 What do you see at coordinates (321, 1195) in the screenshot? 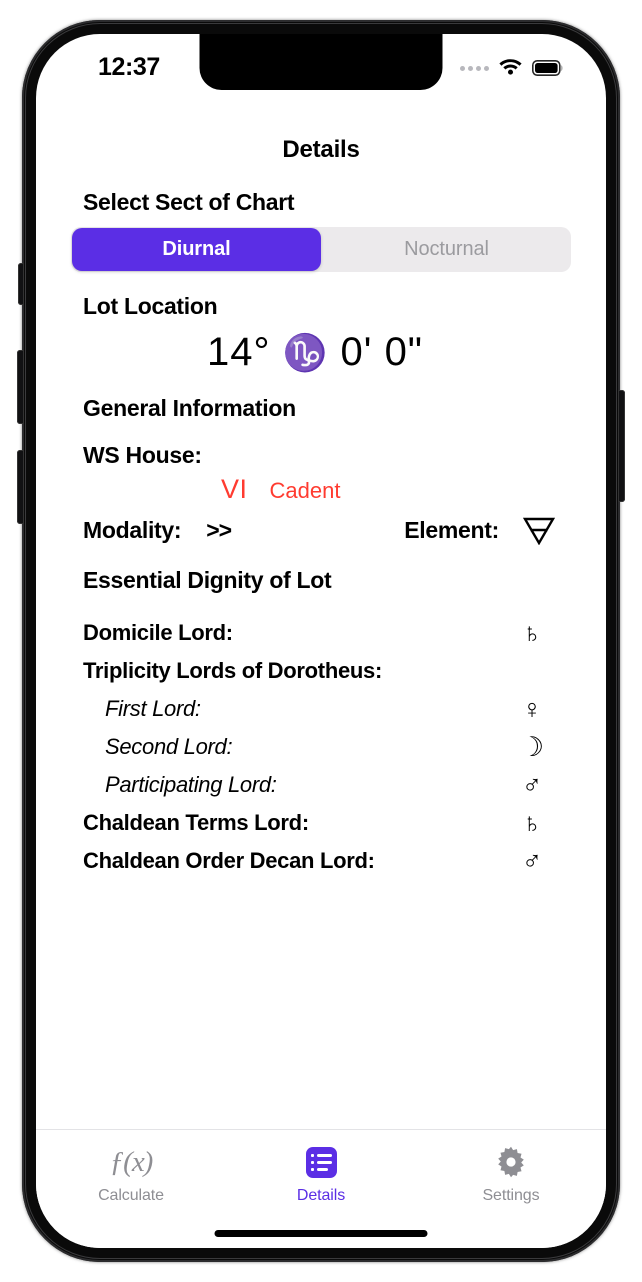
I see `tab-details-label: Details` at bounding box center [321, 1195].